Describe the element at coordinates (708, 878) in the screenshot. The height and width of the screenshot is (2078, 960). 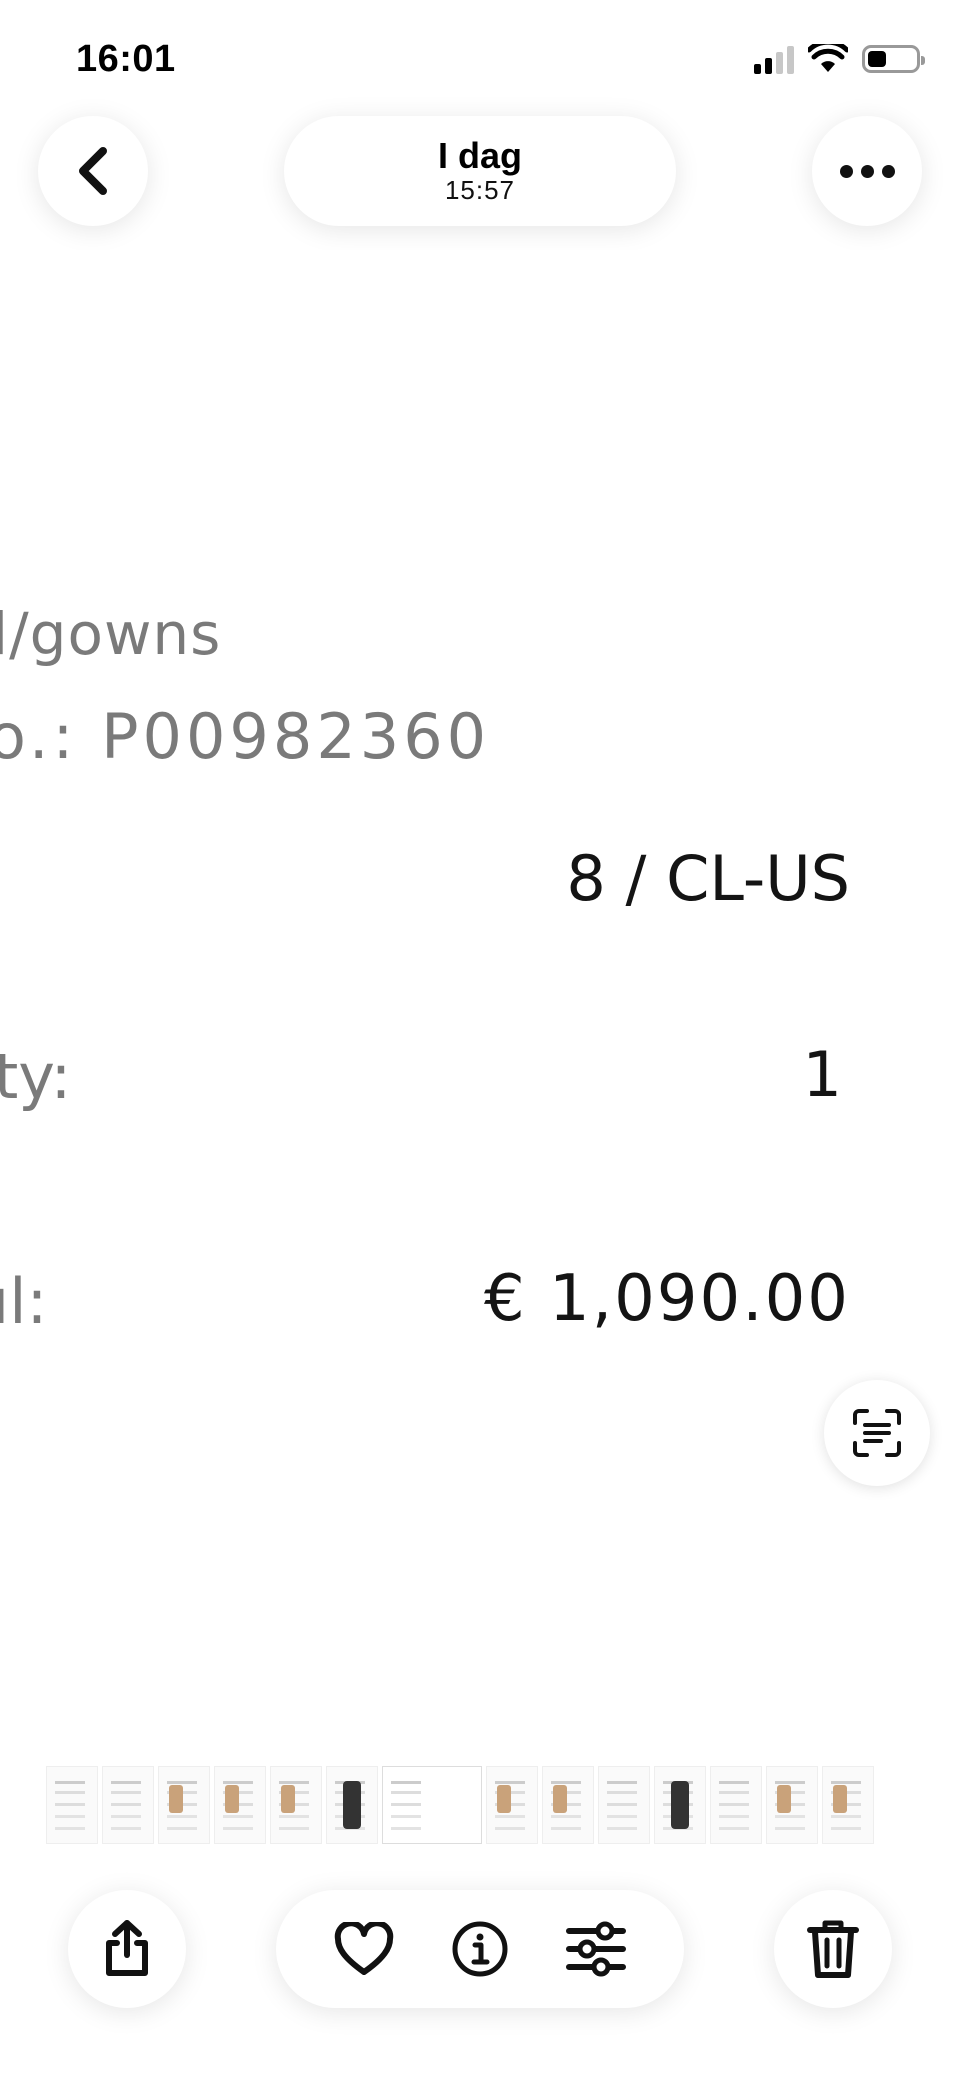
I see `size-value: 8 / CL-US` at that location.